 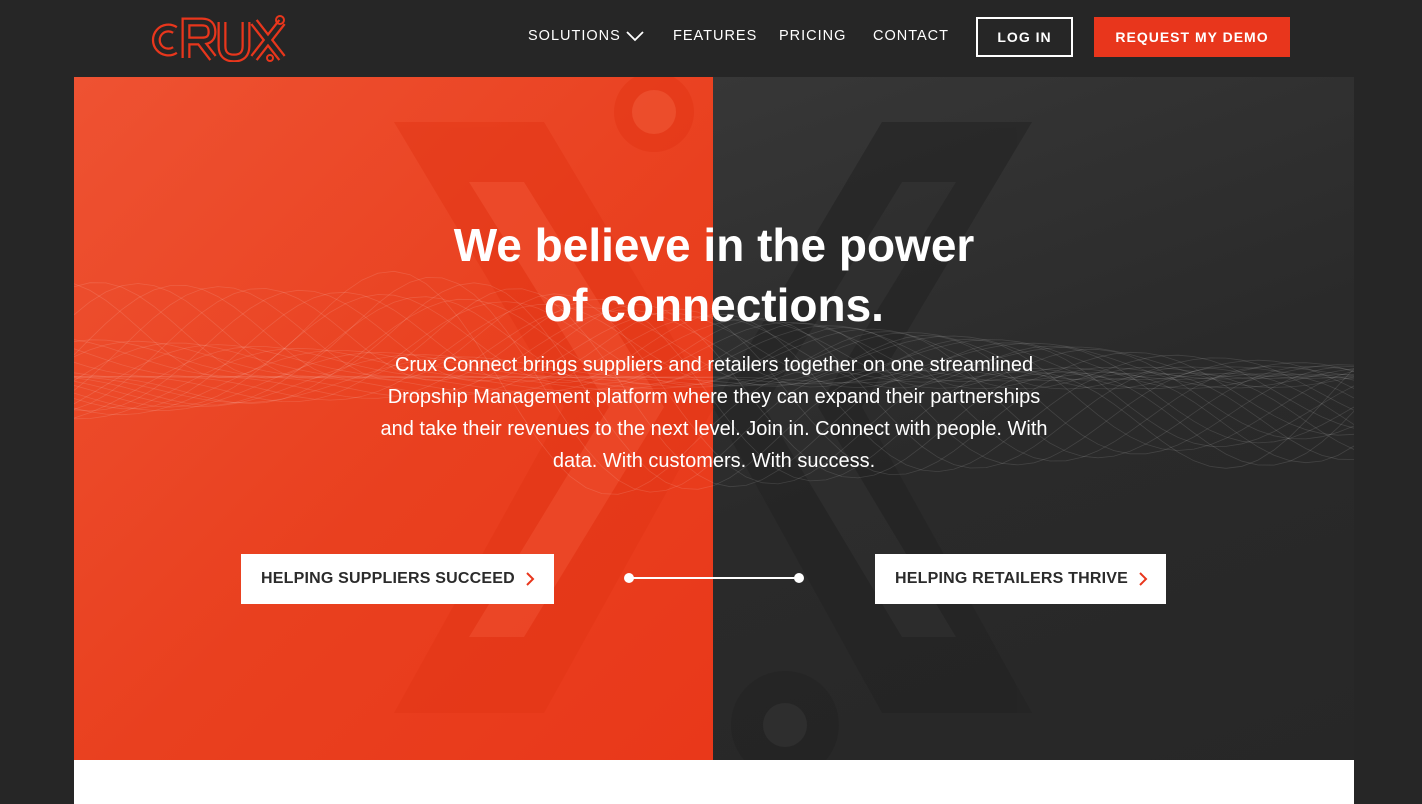 What do you see at coordinates (812, 36) in the screenshot?
I see `nav-pricing: PRICING` at bounding box center [812, 36].